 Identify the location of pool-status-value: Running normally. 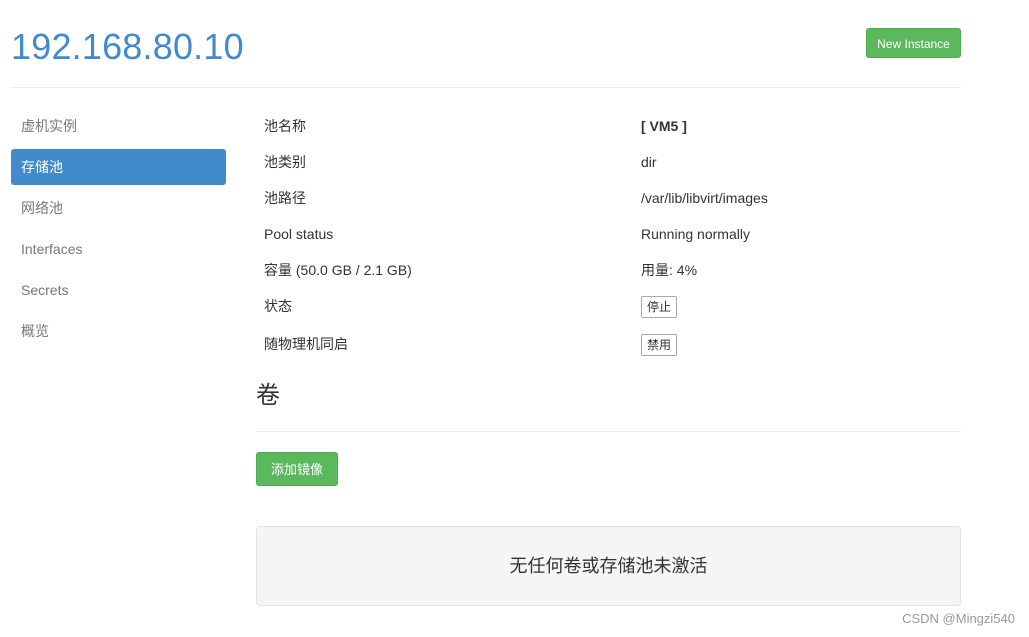
(695, 234).